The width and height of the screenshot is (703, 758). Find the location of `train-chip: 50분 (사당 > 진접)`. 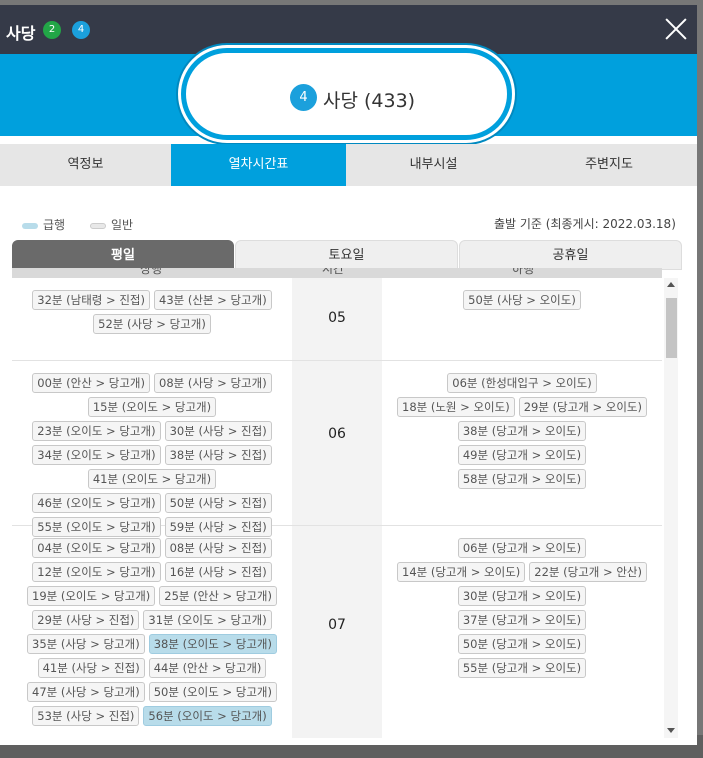

train-chip: 50분 (사당 > 진접) is located at coordinates (218, 503).